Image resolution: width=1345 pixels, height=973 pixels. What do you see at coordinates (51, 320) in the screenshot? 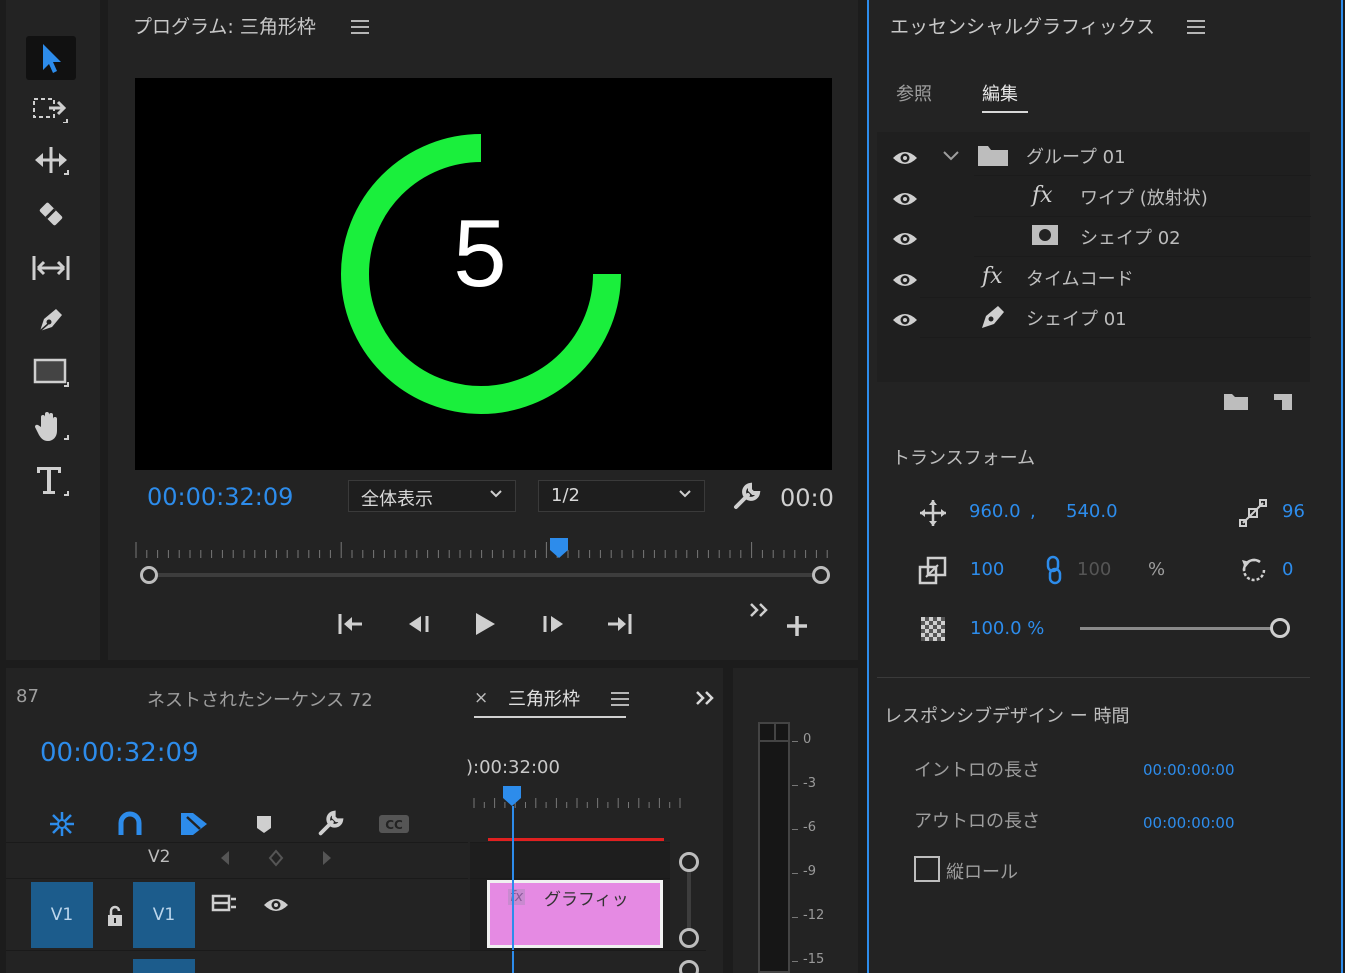
I see `pen-tool` at bounding box center [51, 320].